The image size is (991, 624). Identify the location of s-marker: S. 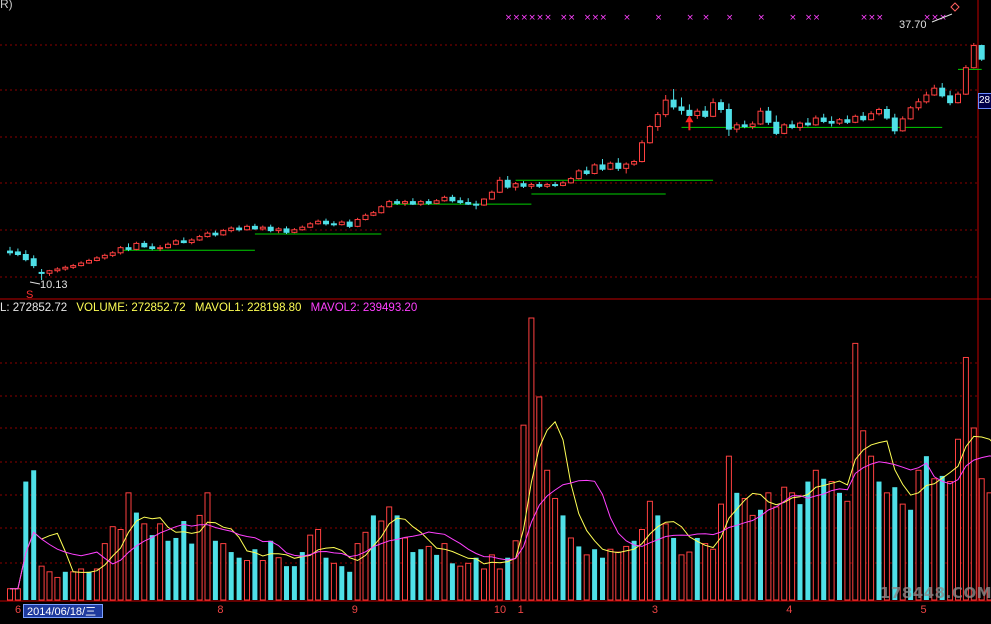
(29, 295).